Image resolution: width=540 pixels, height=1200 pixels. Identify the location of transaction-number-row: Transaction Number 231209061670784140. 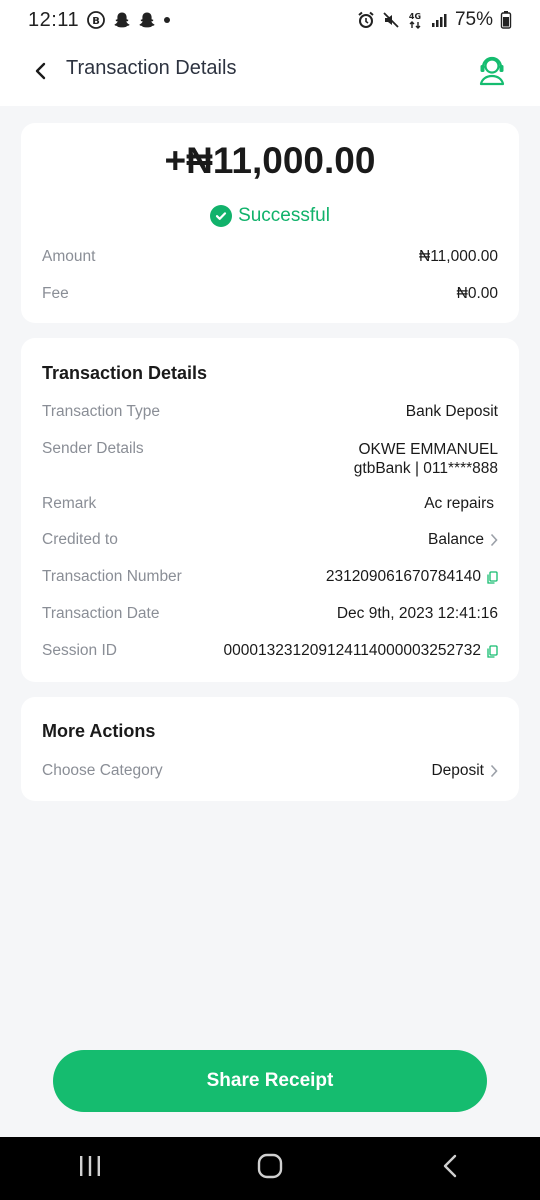
(270, 577).